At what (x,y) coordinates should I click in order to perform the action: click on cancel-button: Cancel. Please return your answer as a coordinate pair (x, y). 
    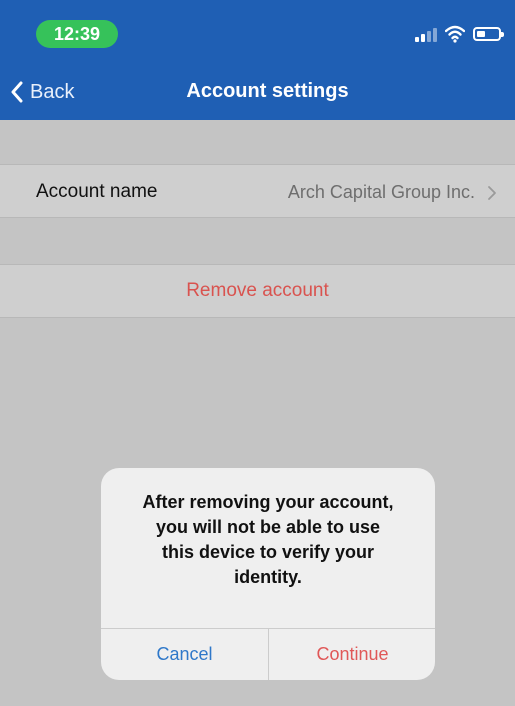
    Looking at the image, I should click on (184, 654).